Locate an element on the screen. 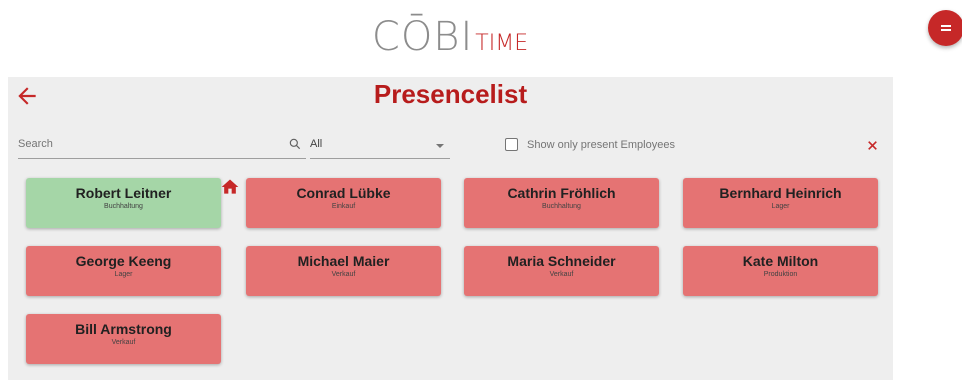  search-icon is located at coordinates (295, 144).